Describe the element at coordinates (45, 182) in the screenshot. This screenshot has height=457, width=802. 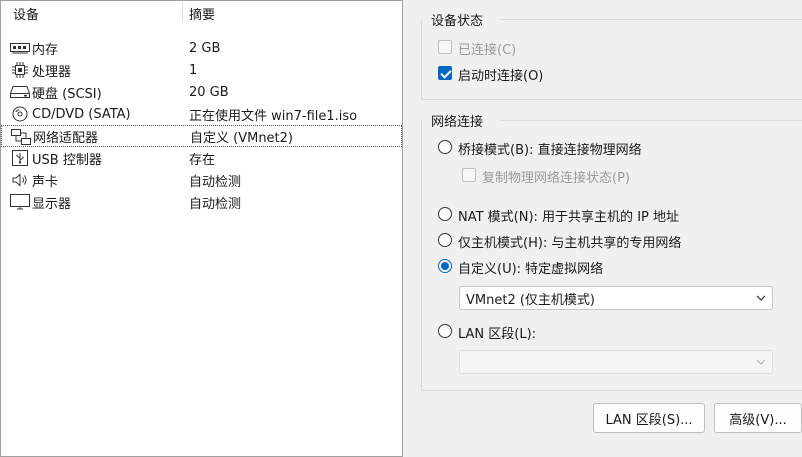
I see `device-name: 声卡` at that location.